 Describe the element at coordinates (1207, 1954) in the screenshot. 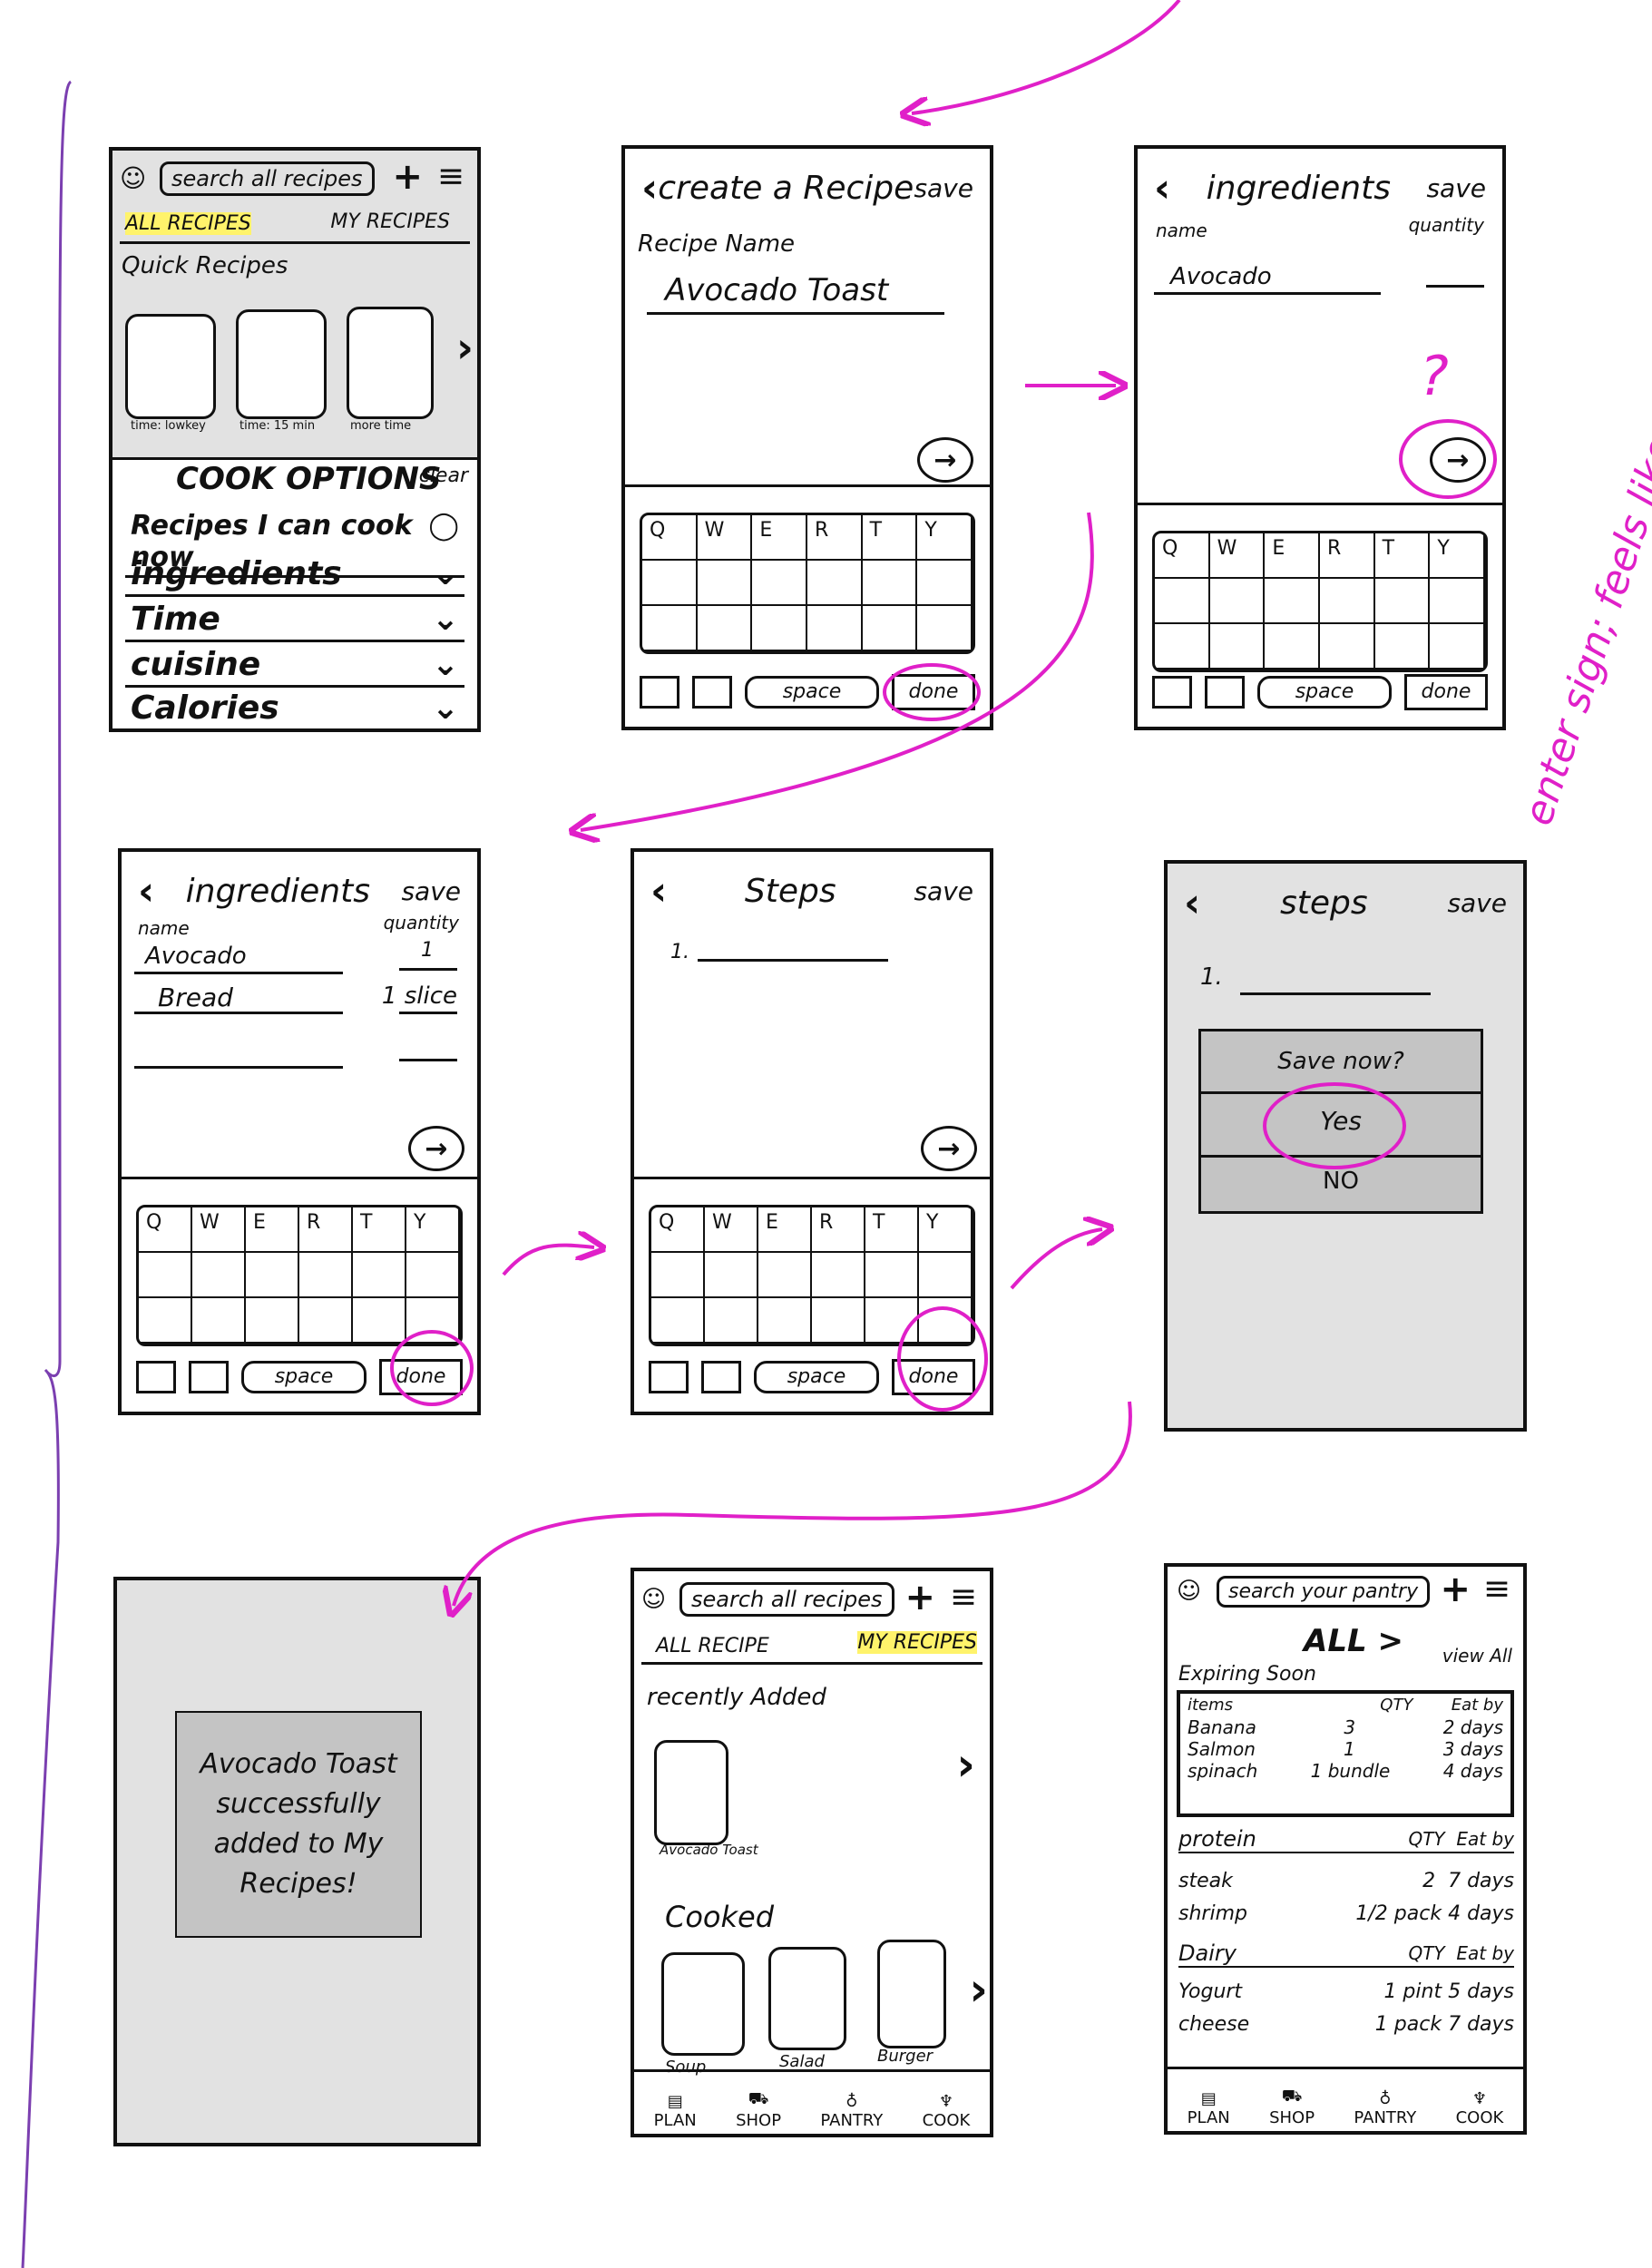

I see `dairy-heading: Dairy` at that location.